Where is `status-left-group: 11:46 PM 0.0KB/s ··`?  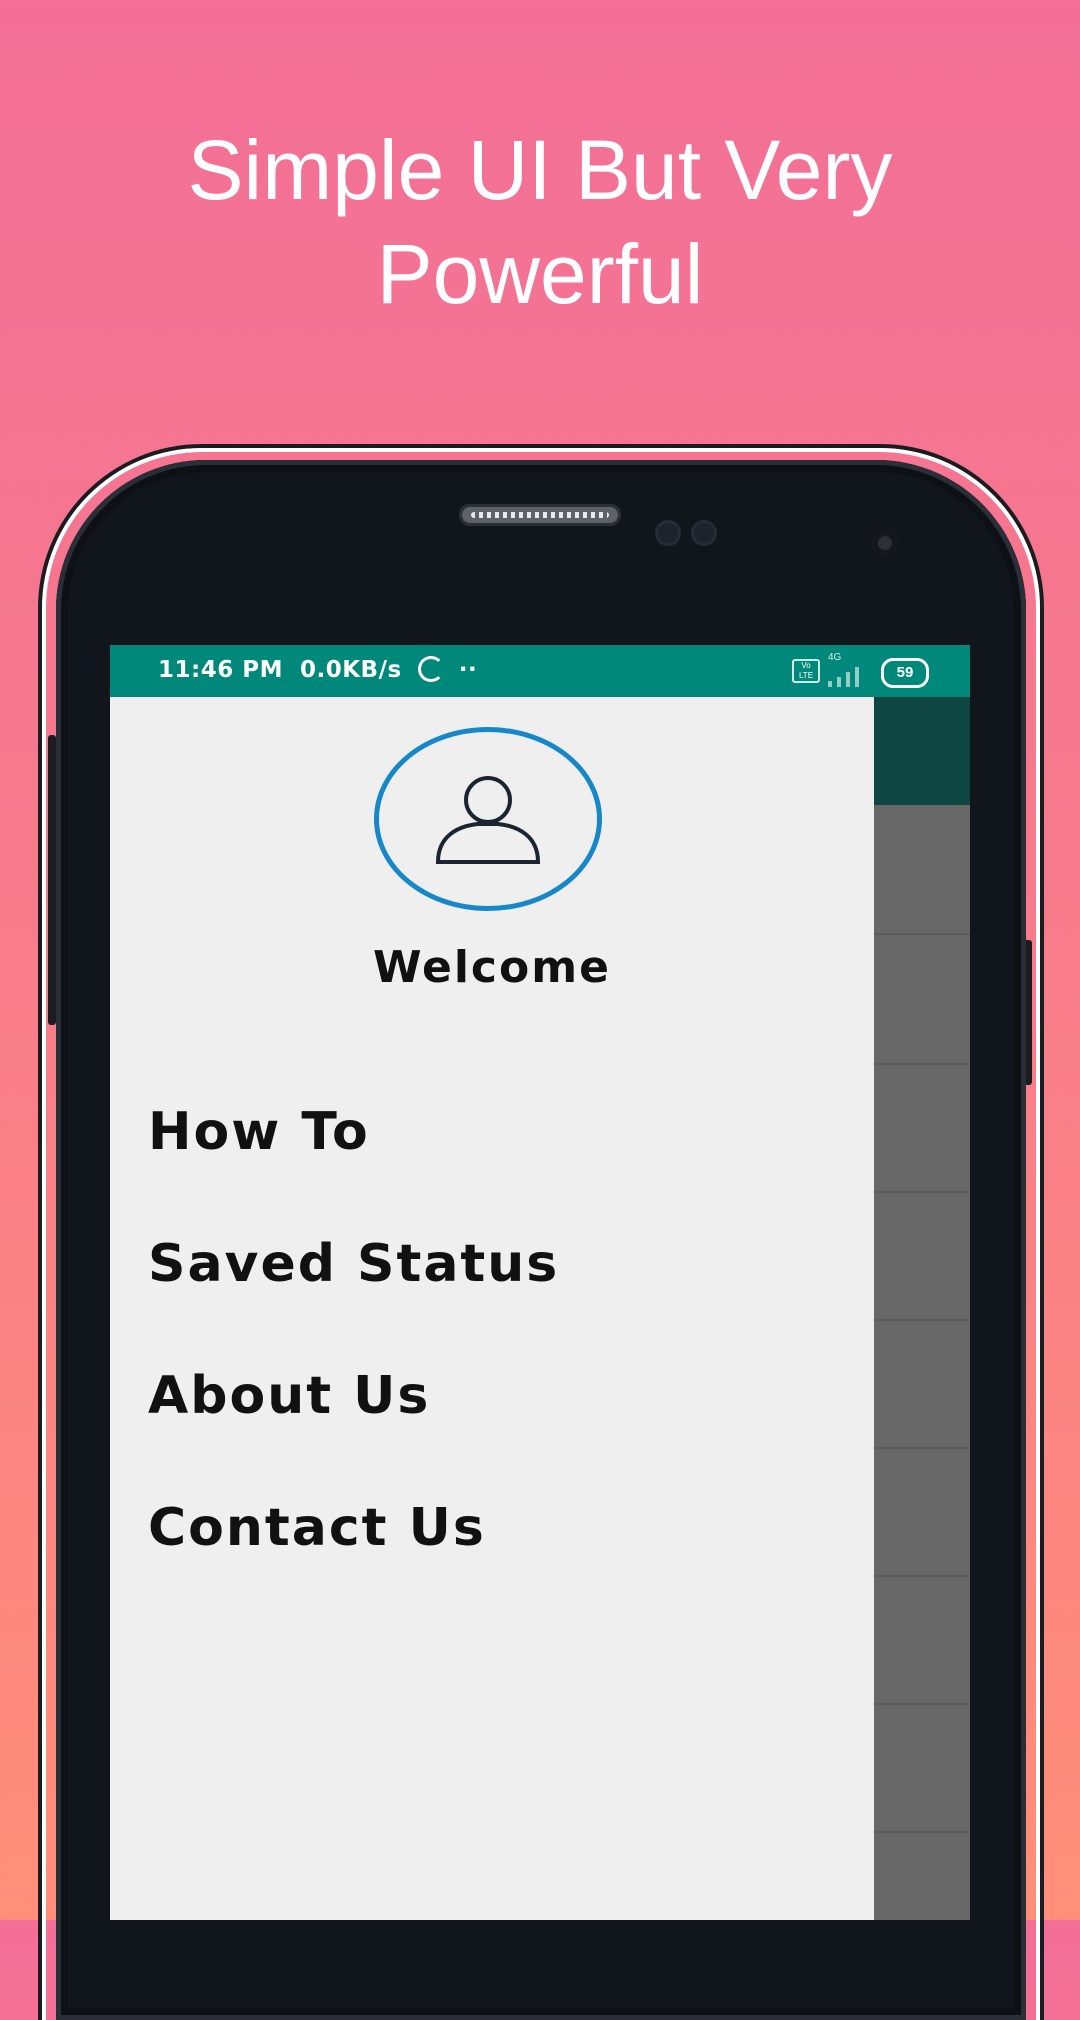 status-left-group: 11:46 PM 0.0KB/s ·· is located at coordinates (317, 669).